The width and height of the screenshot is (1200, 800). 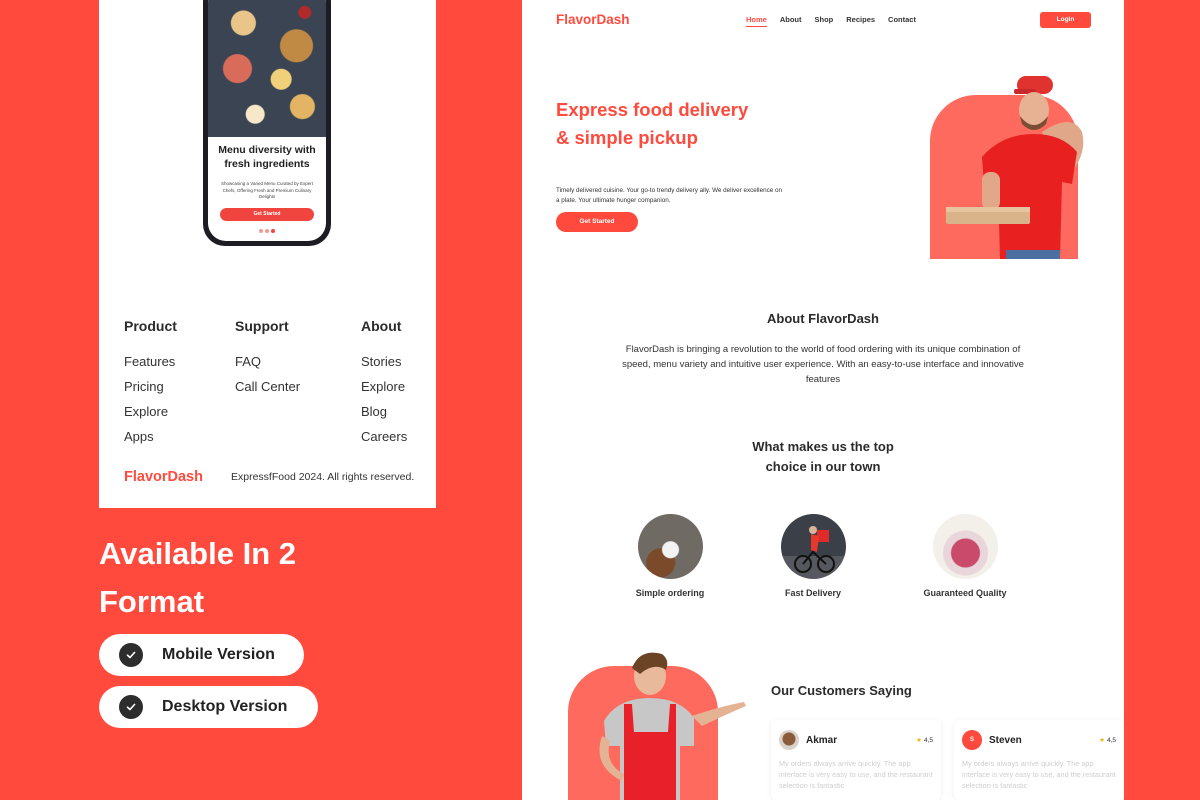 I want to click on format-badge-mobile: Mobile Version, so click(x=201, y=655).